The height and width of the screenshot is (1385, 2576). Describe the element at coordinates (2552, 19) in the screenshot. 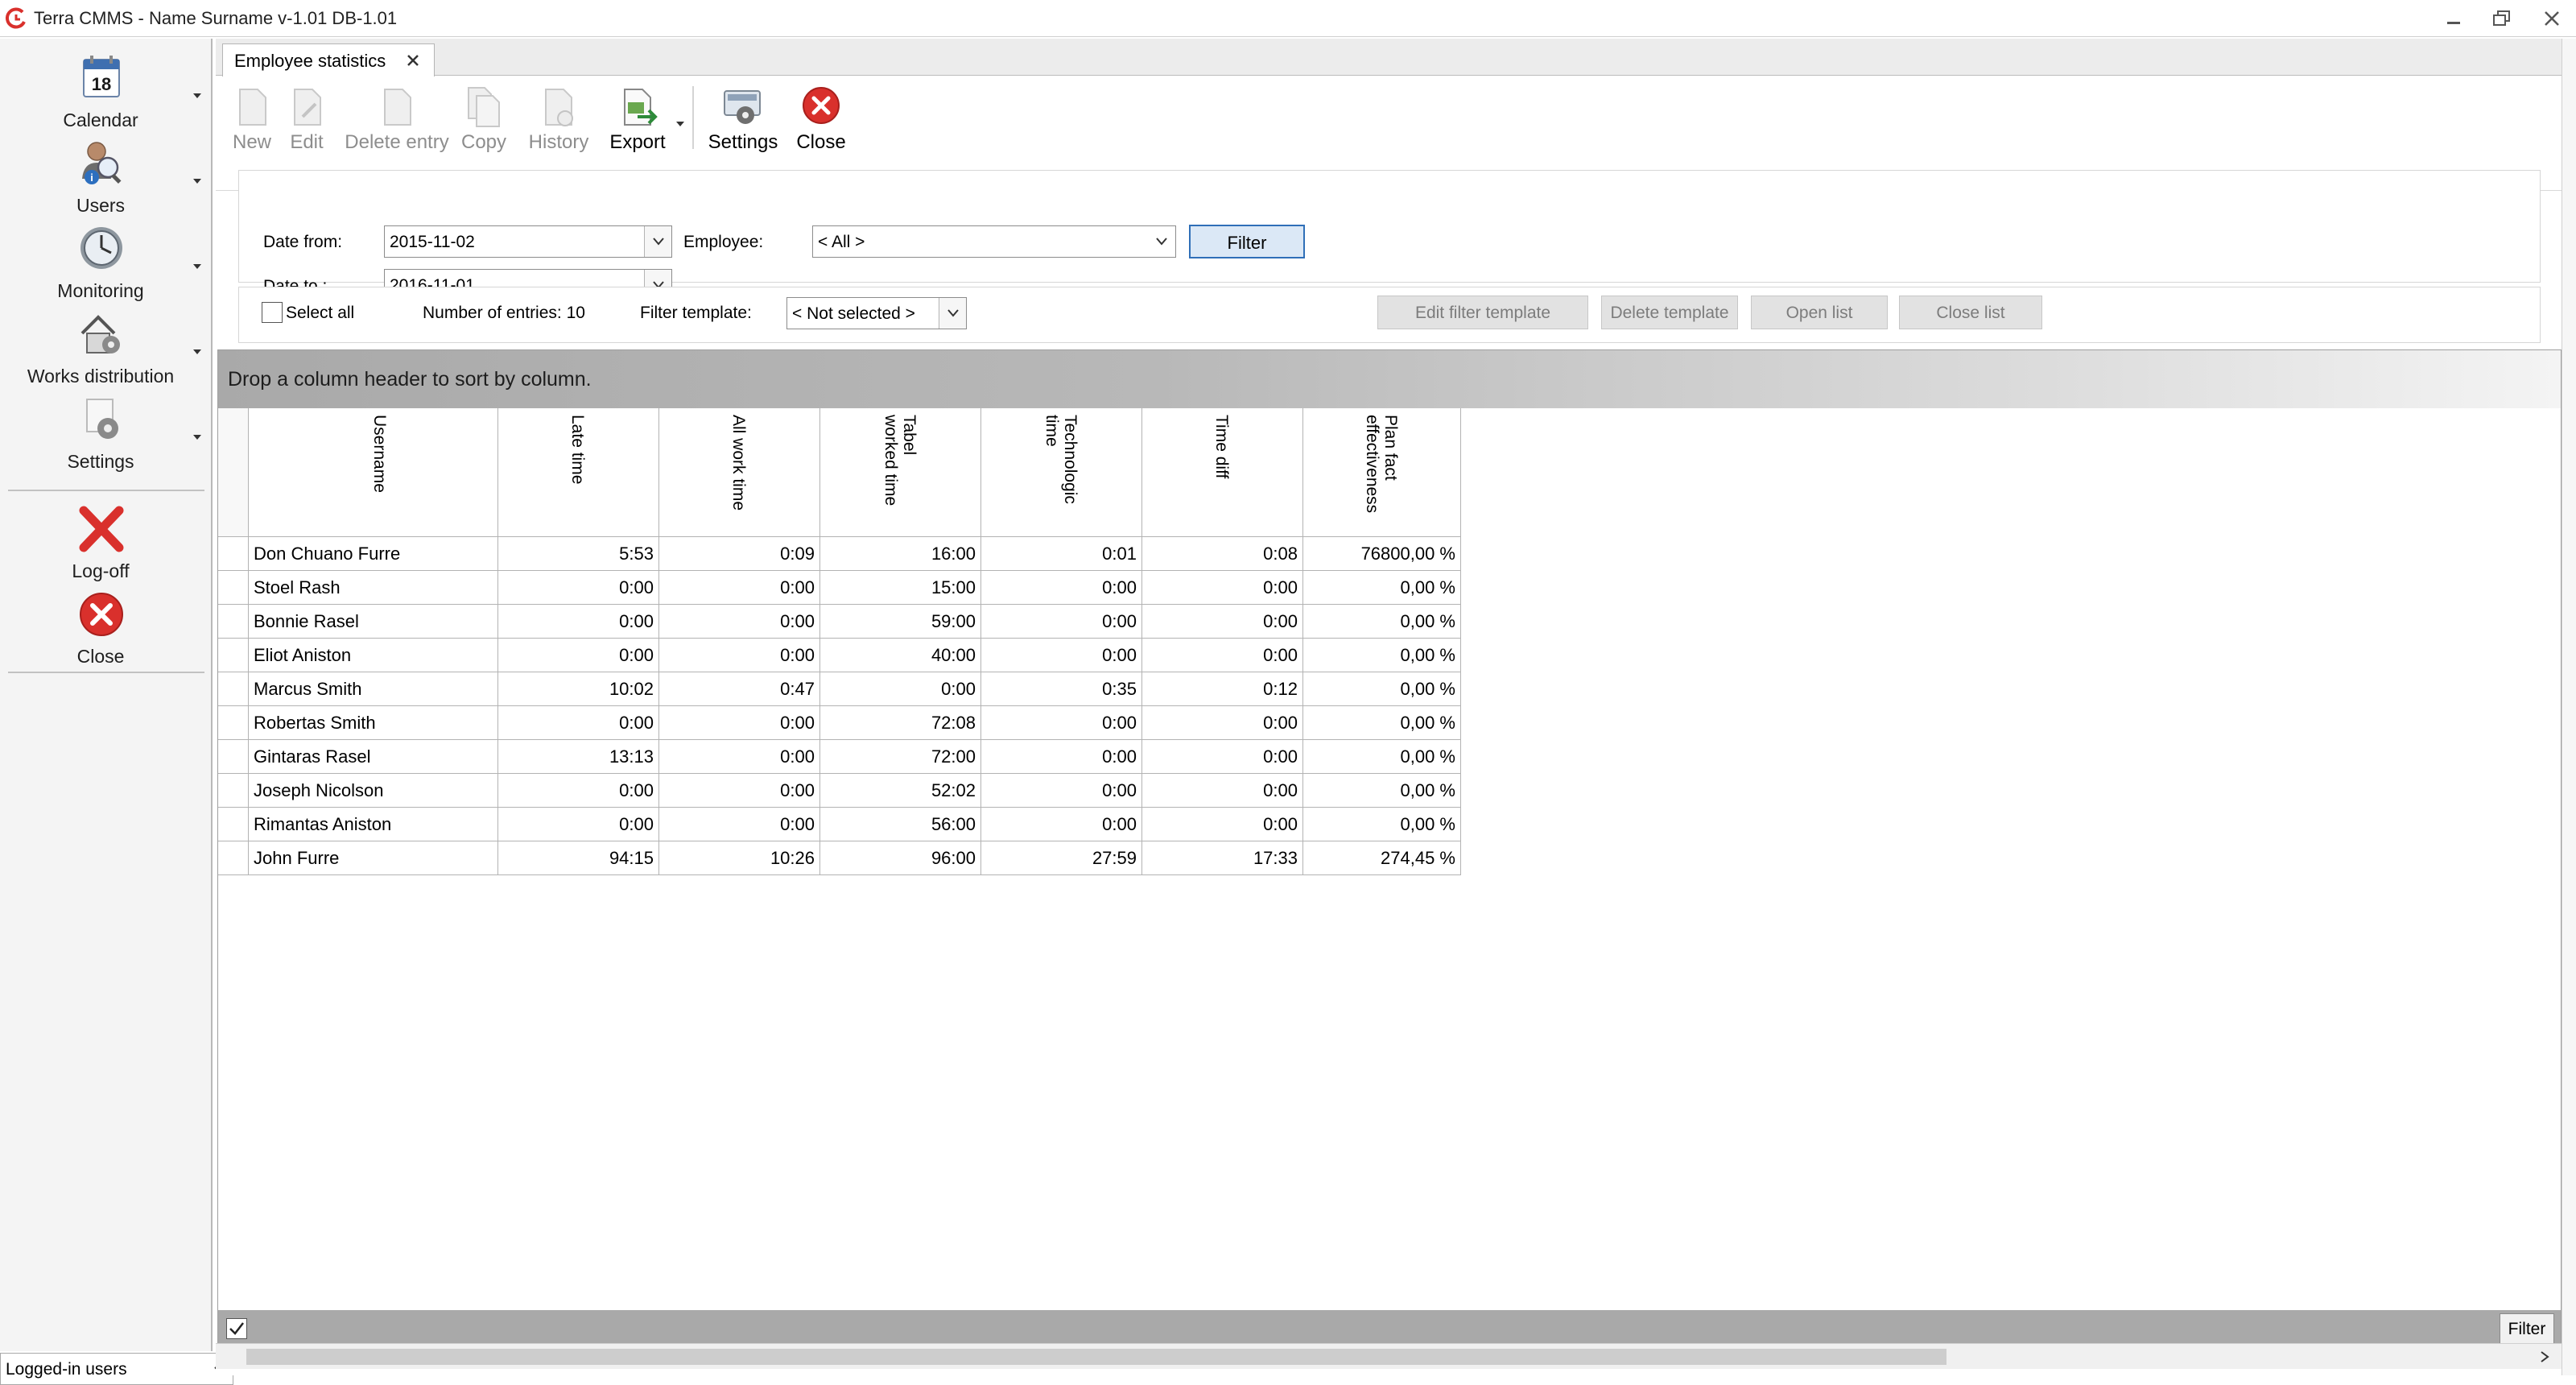

I see `window-close-icon` at that location.